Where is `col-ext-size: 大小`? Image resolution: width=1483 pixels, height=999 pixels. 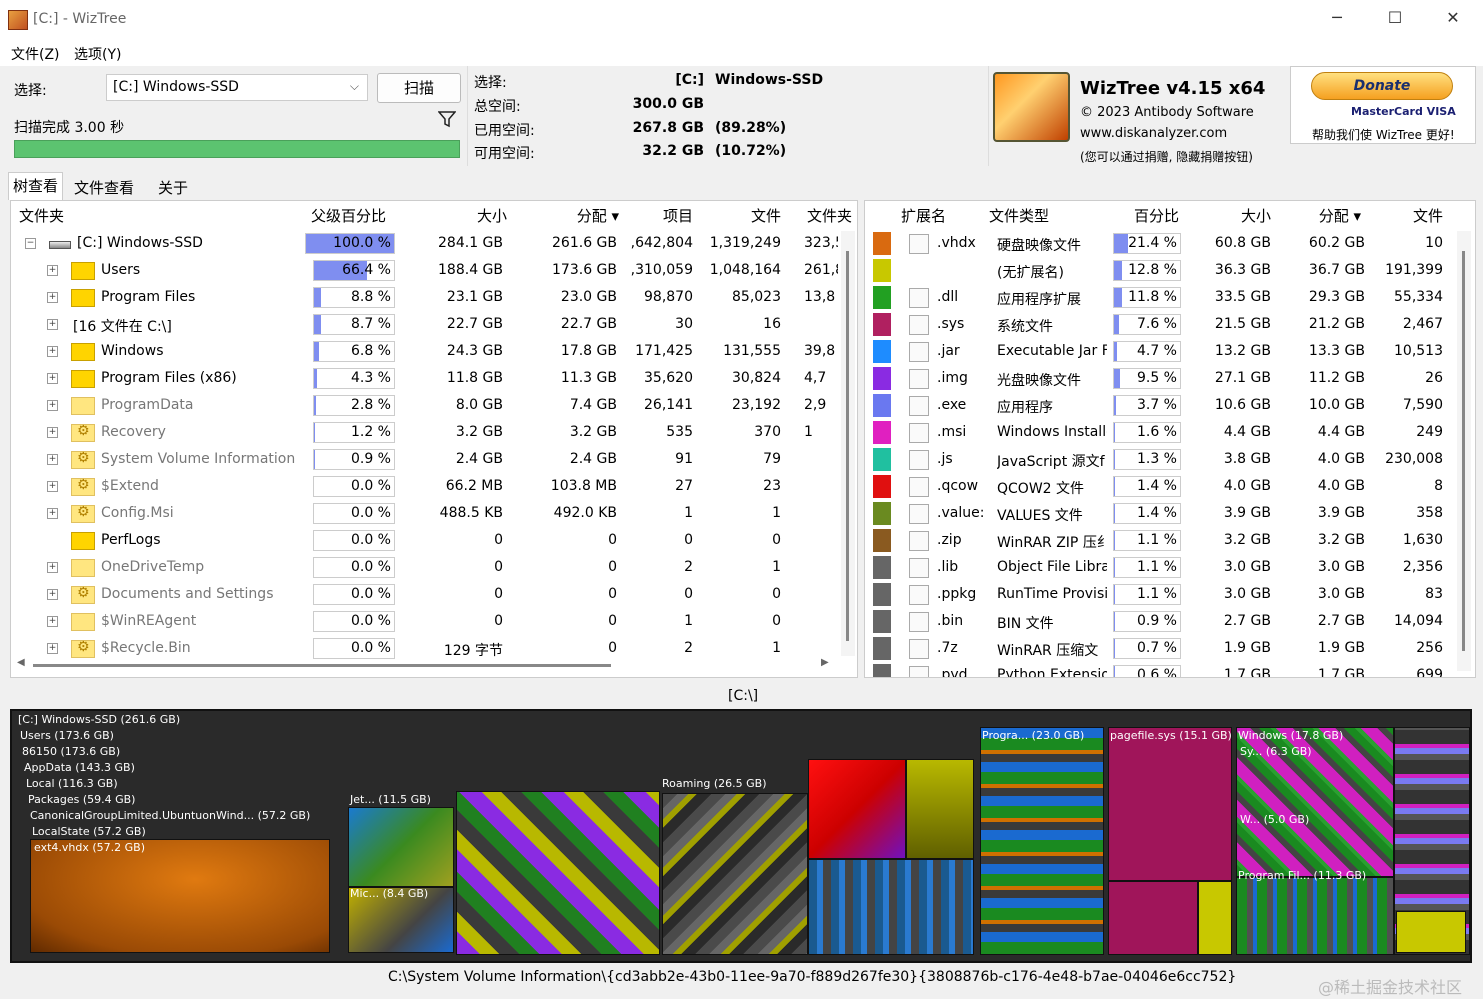 col-ext-size: 大小 is located at coordinates (1228, 215).